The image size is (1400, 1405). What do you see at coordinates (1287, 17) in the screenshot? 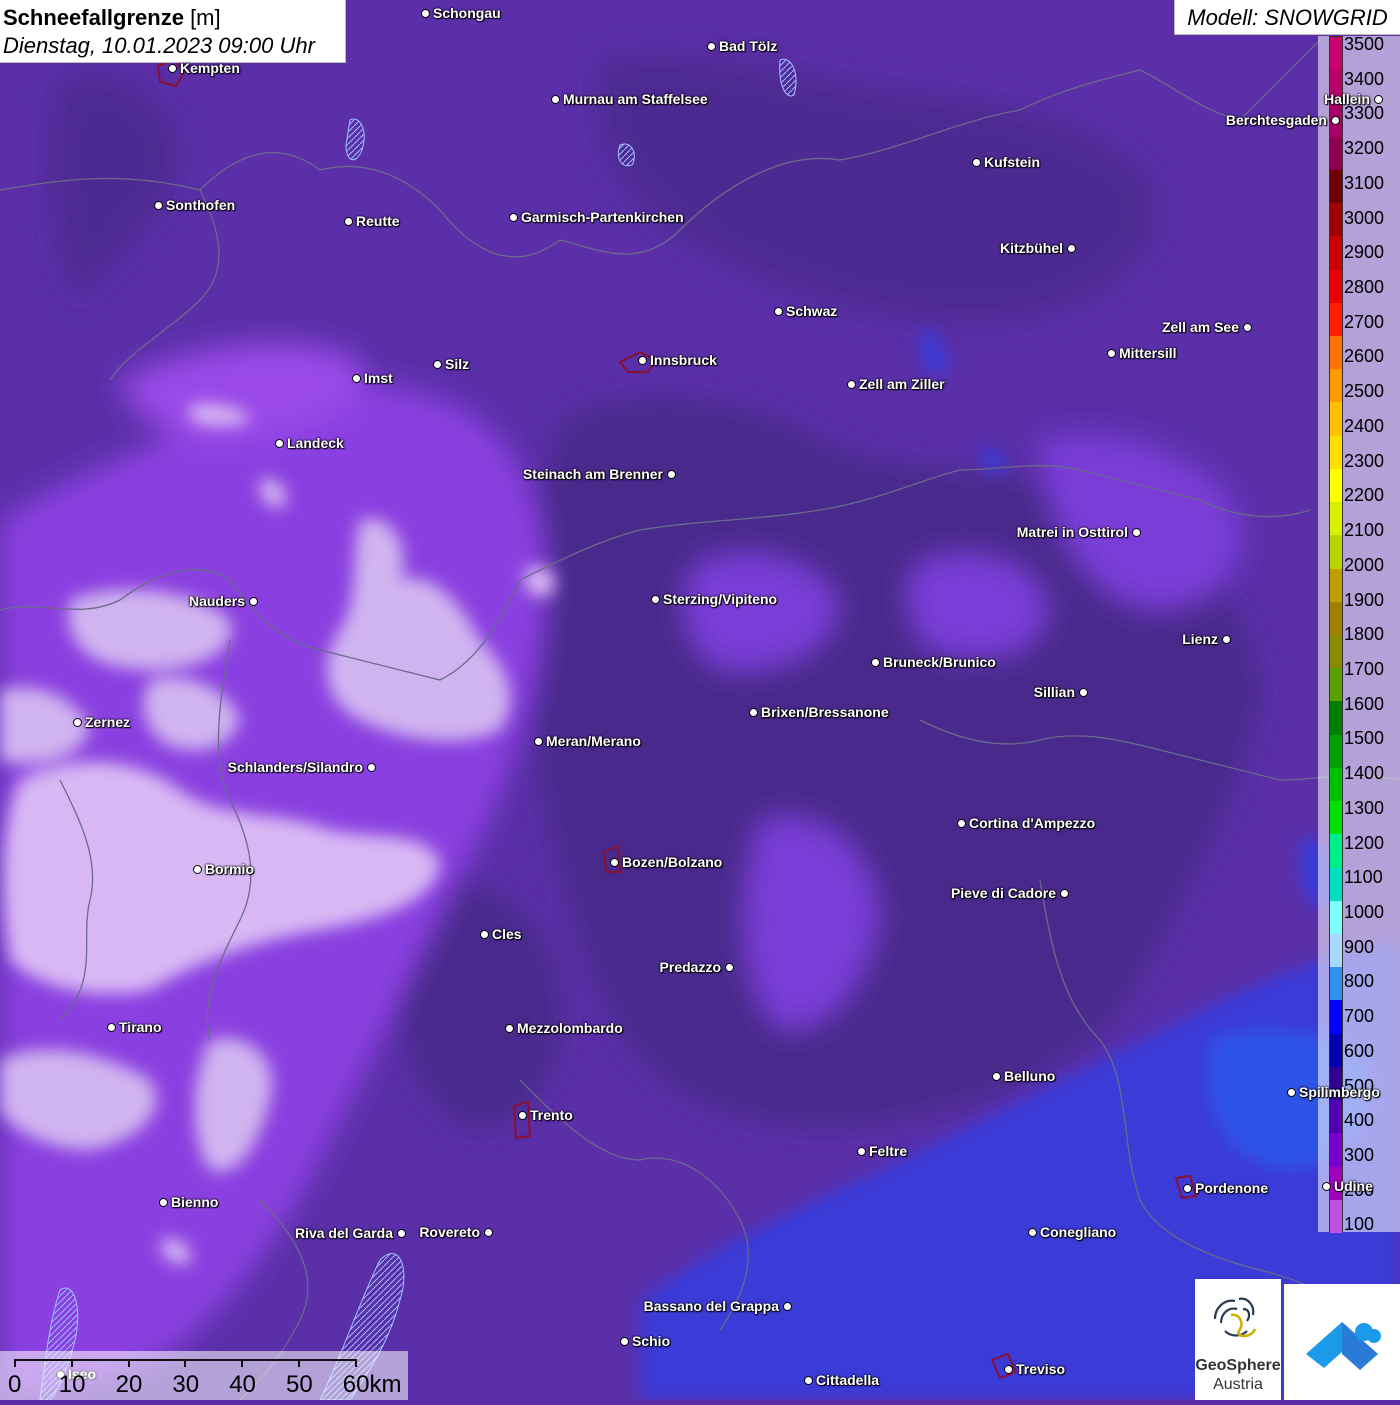
I see `model-label: Modell: SNOWGRID` at bounding box center [1287, 17].